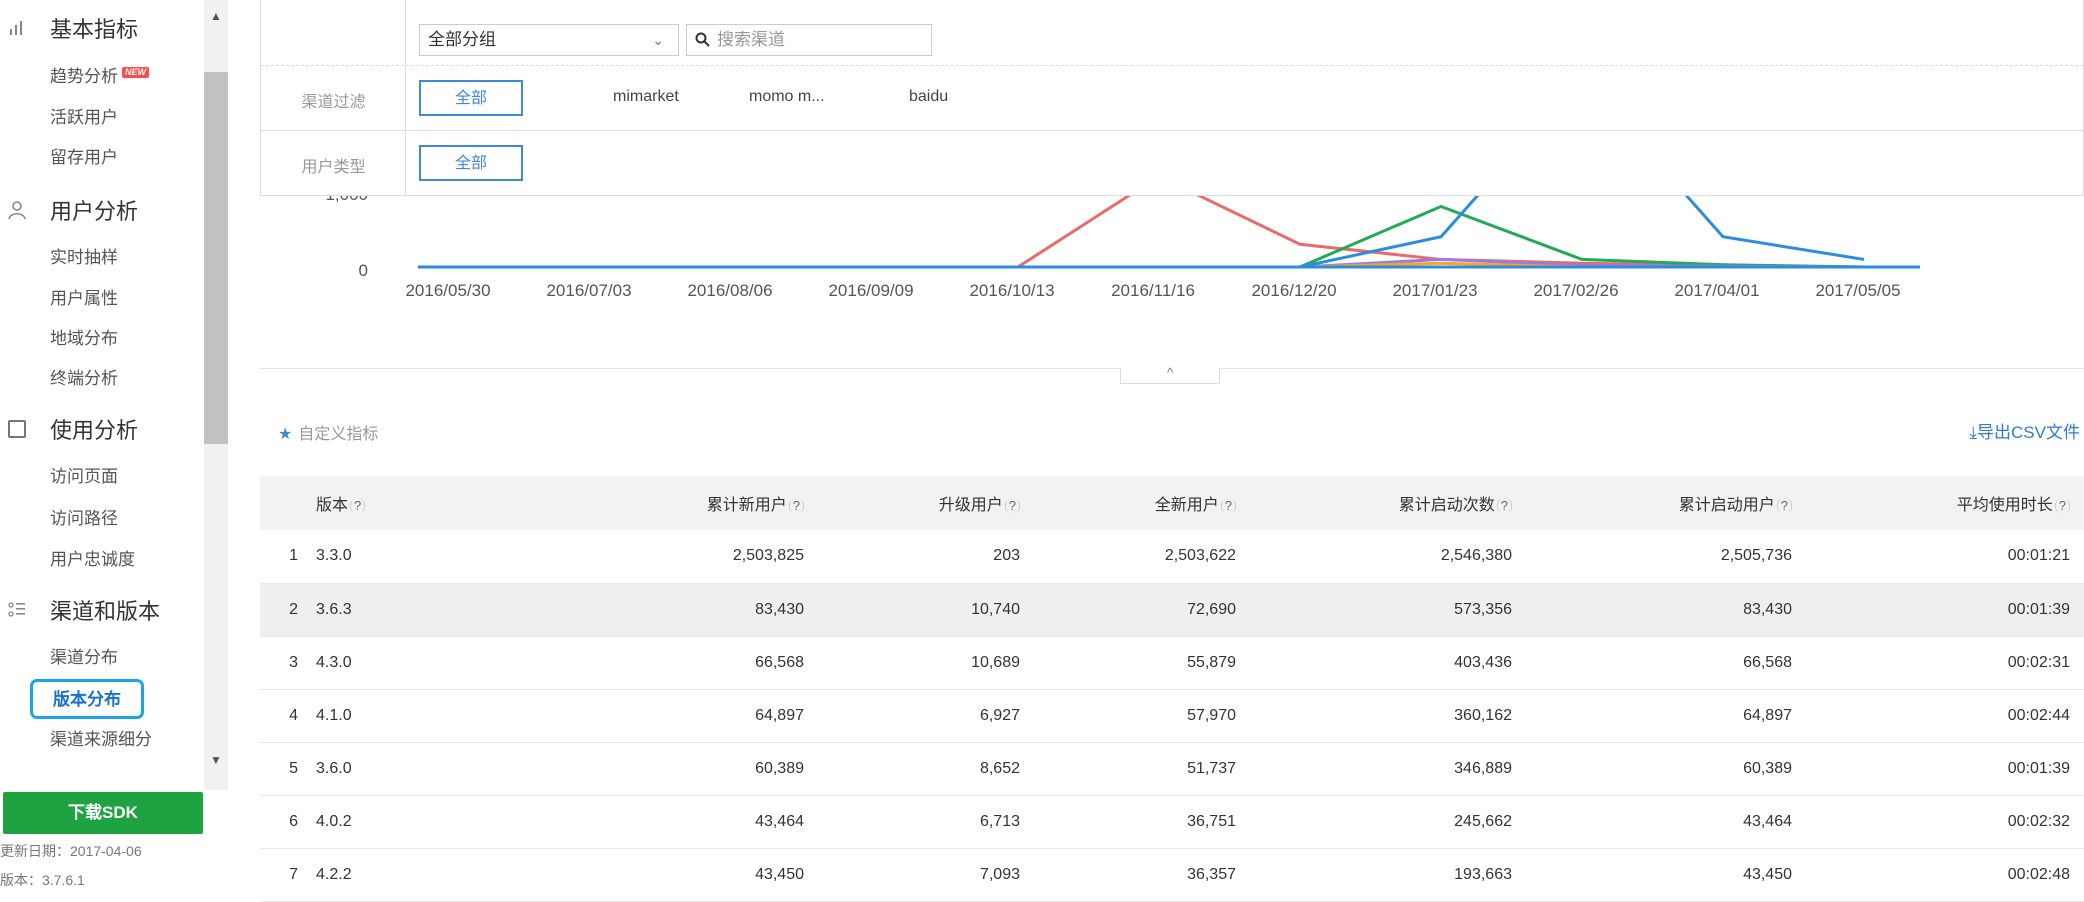  I want to click on sidebar-item-retained-users: 留存用户, so click(84, 158).